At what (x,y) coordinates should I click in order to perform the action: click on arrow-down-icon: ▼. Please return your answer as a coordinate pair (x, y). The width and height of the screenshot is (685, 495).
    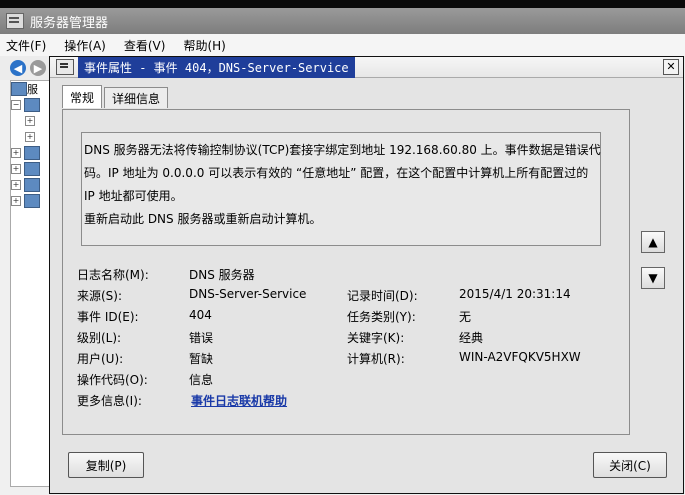
    Looking at the image, I should click on (653, 278).